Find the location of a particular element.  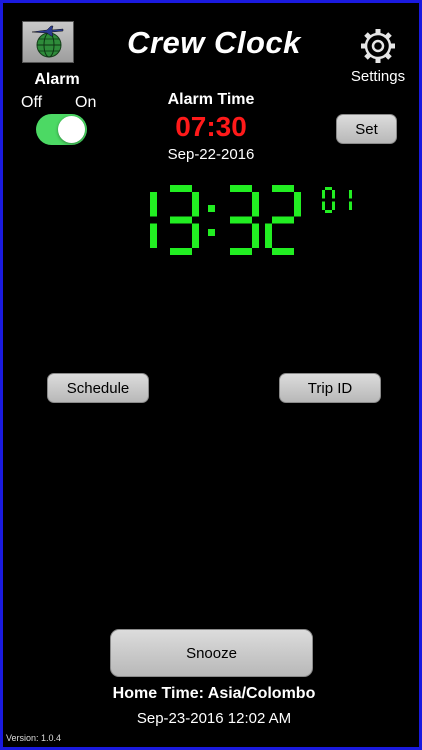

clock-digit-1-segment-b is located at coordinates (153, 204).